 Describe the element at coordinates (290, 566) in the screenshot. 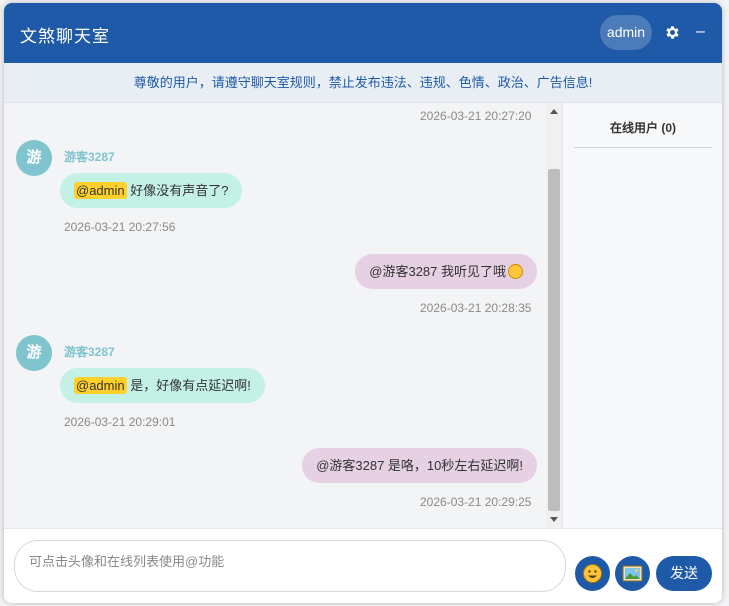

I see `message-input` at that location.